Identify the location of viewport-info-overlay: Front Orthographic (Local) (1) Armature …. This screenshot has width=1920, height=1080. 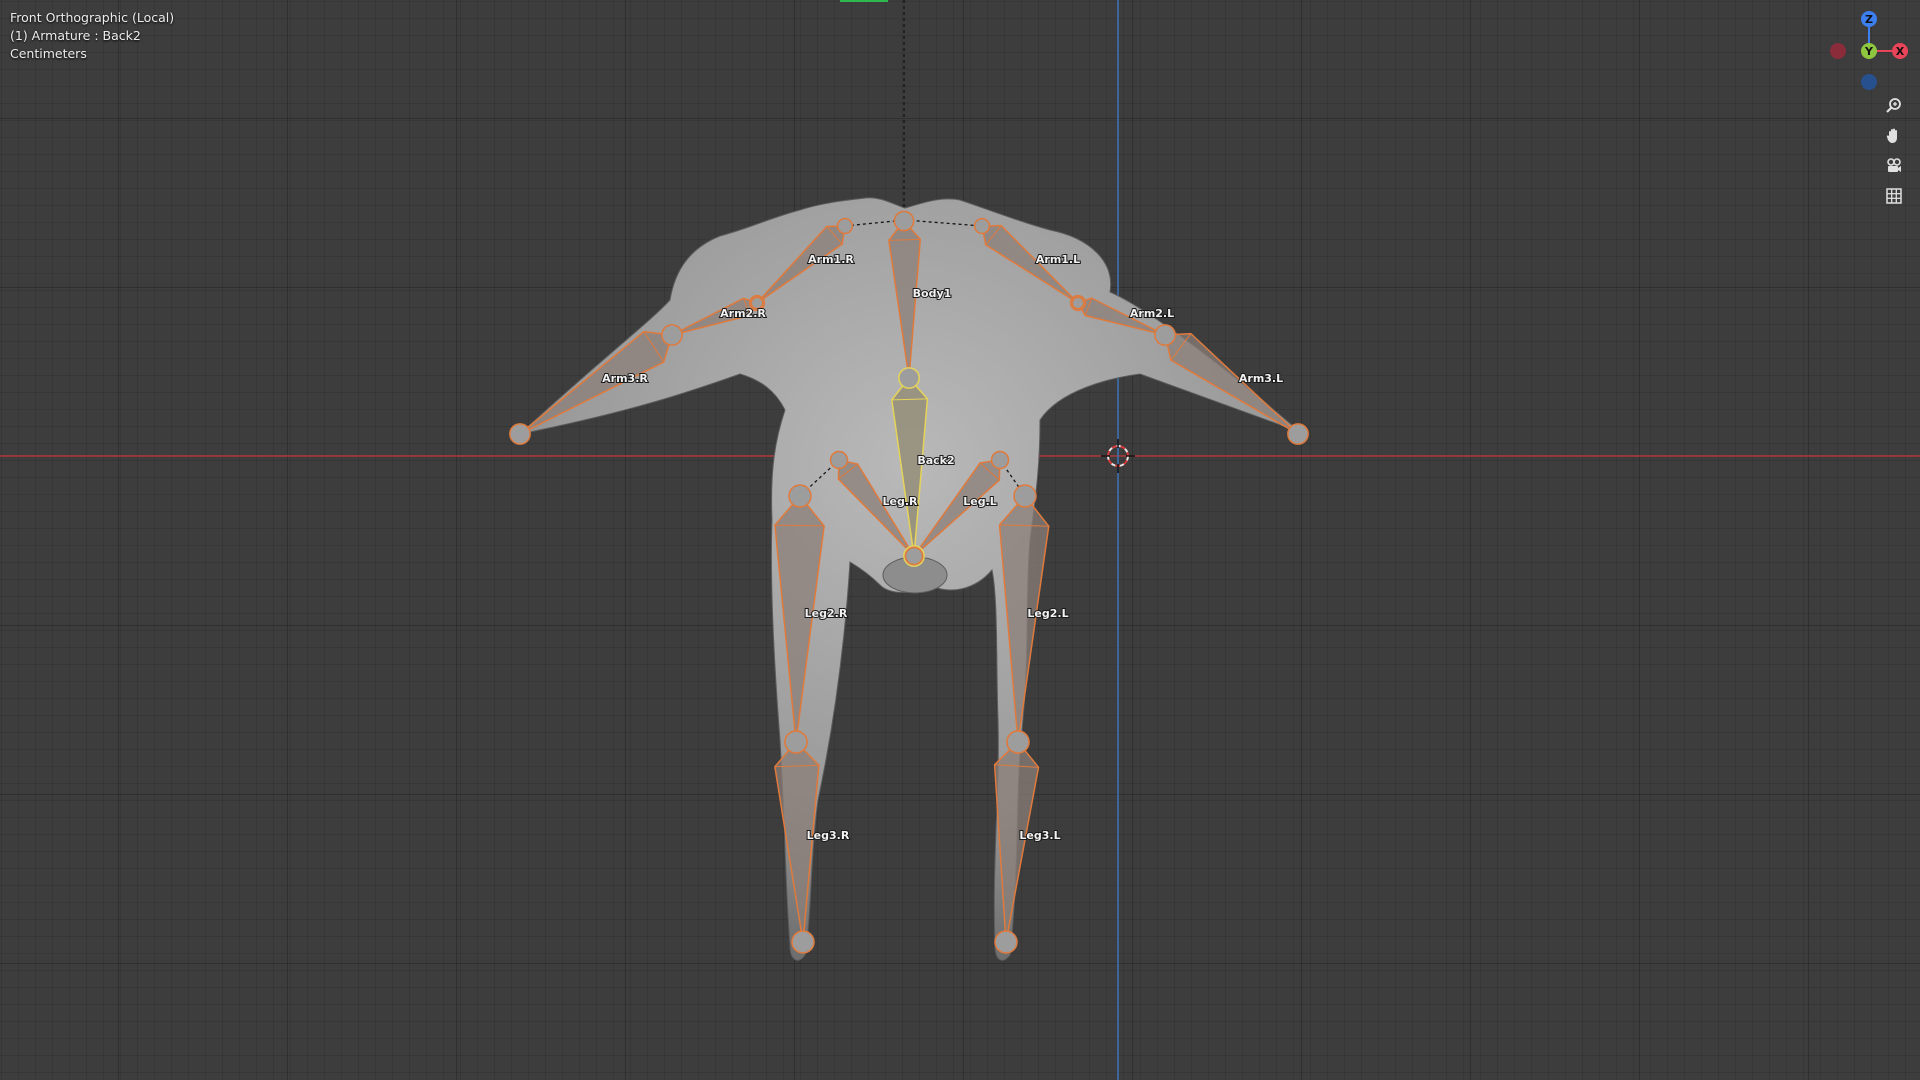
(92, 36).